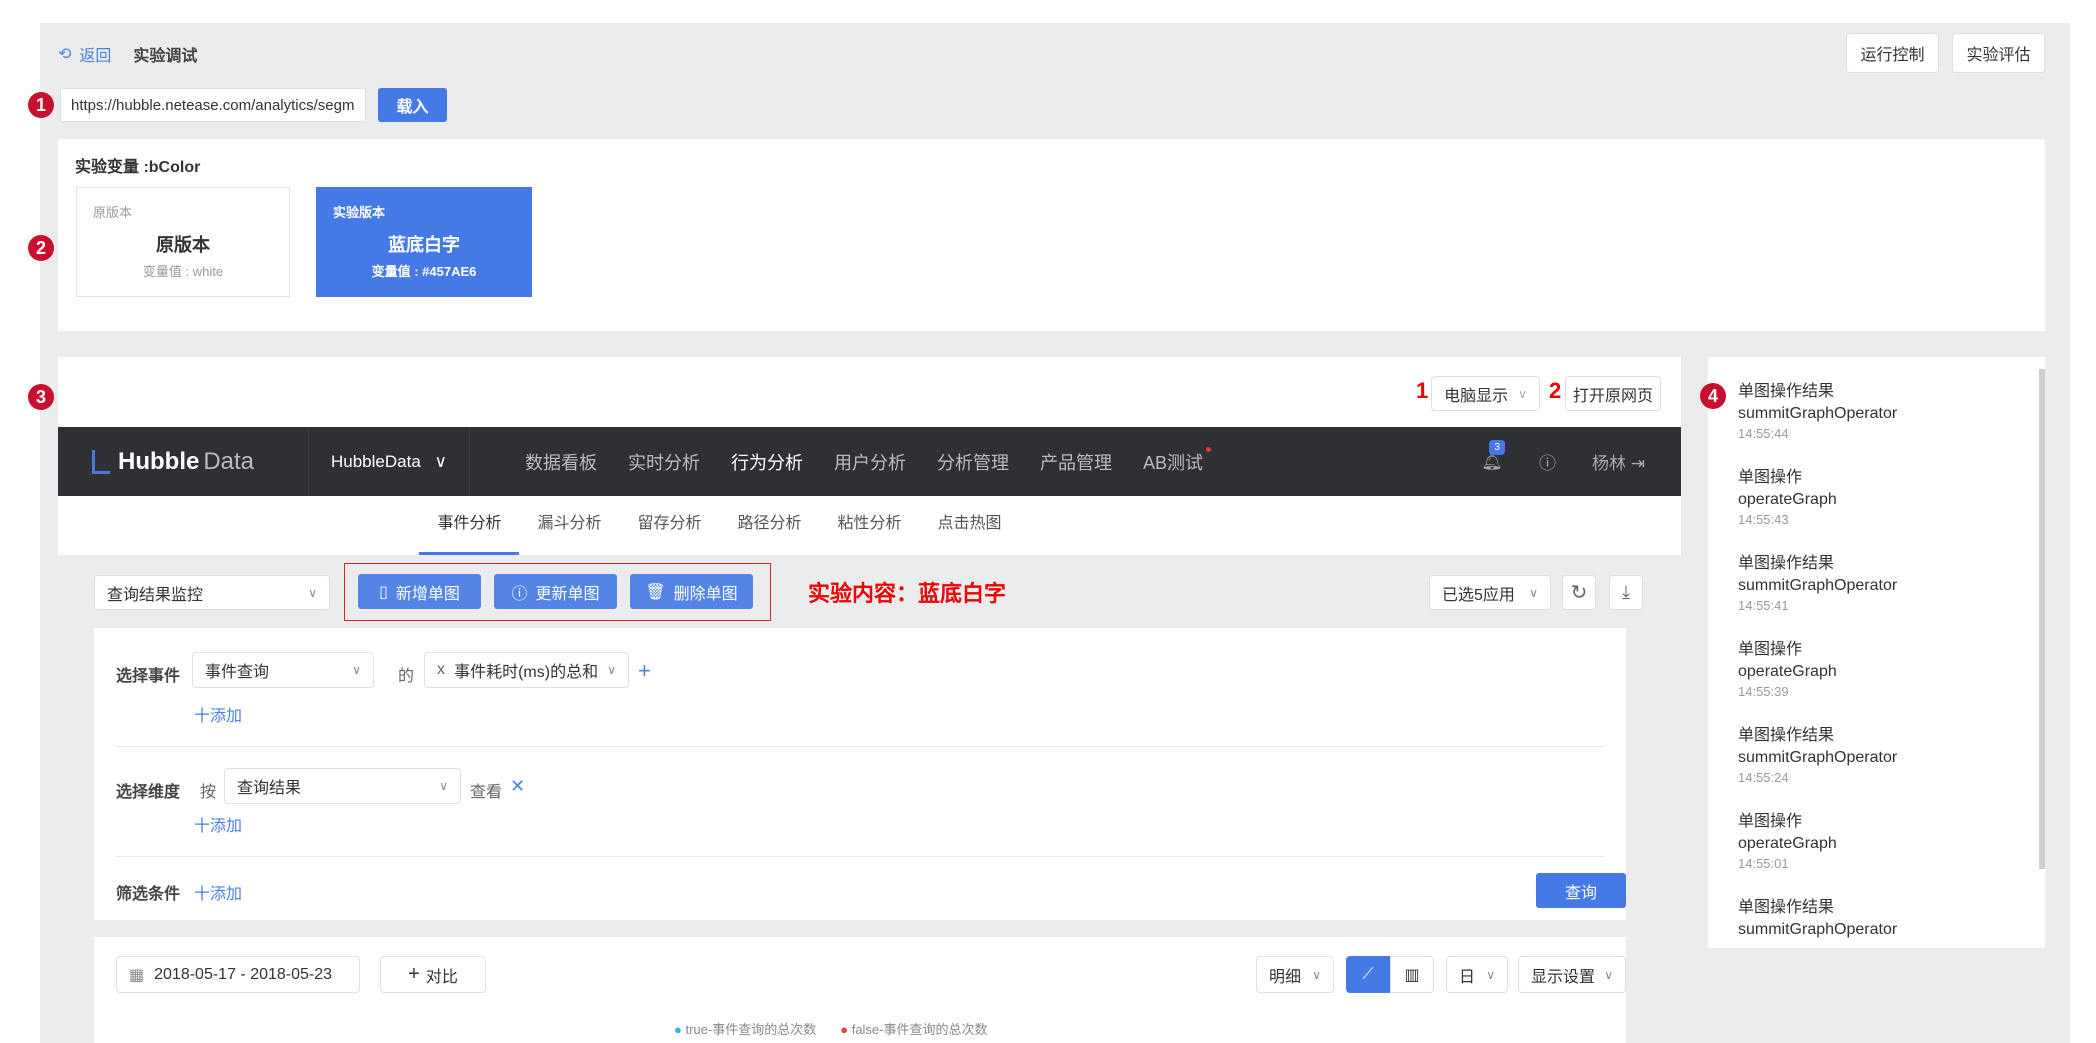 This screenshot has width=2096, height=1043. I want to click on marker-badge: 2, so click(41, 248).